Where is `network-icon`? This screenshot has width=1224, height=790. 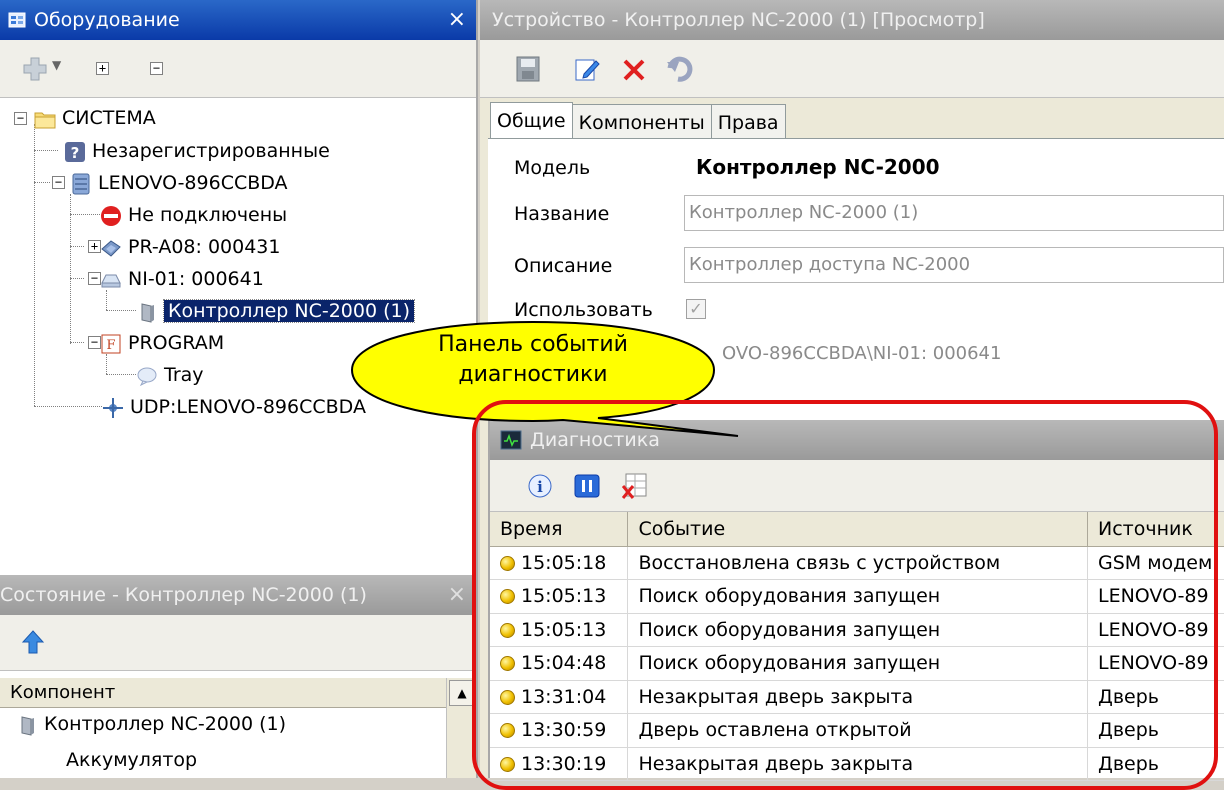
network-icon is located at coordinates (113, 408).